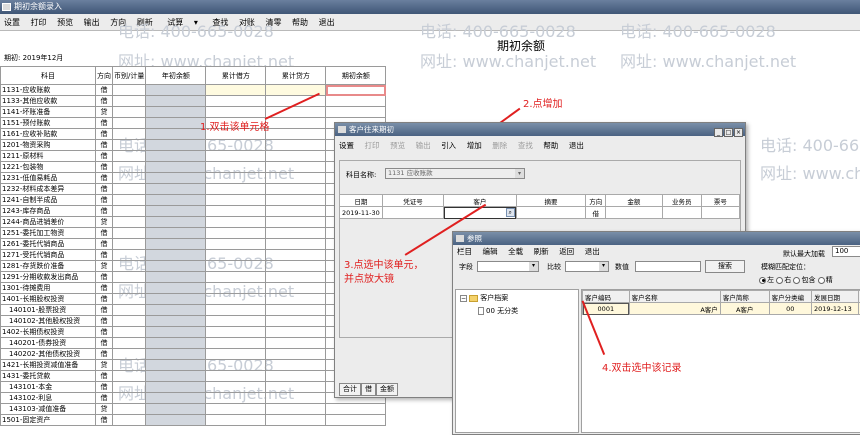 This screenshot has height=435, width=860. I want to click on cd-menu-delete: 删除, so click(499, 146).